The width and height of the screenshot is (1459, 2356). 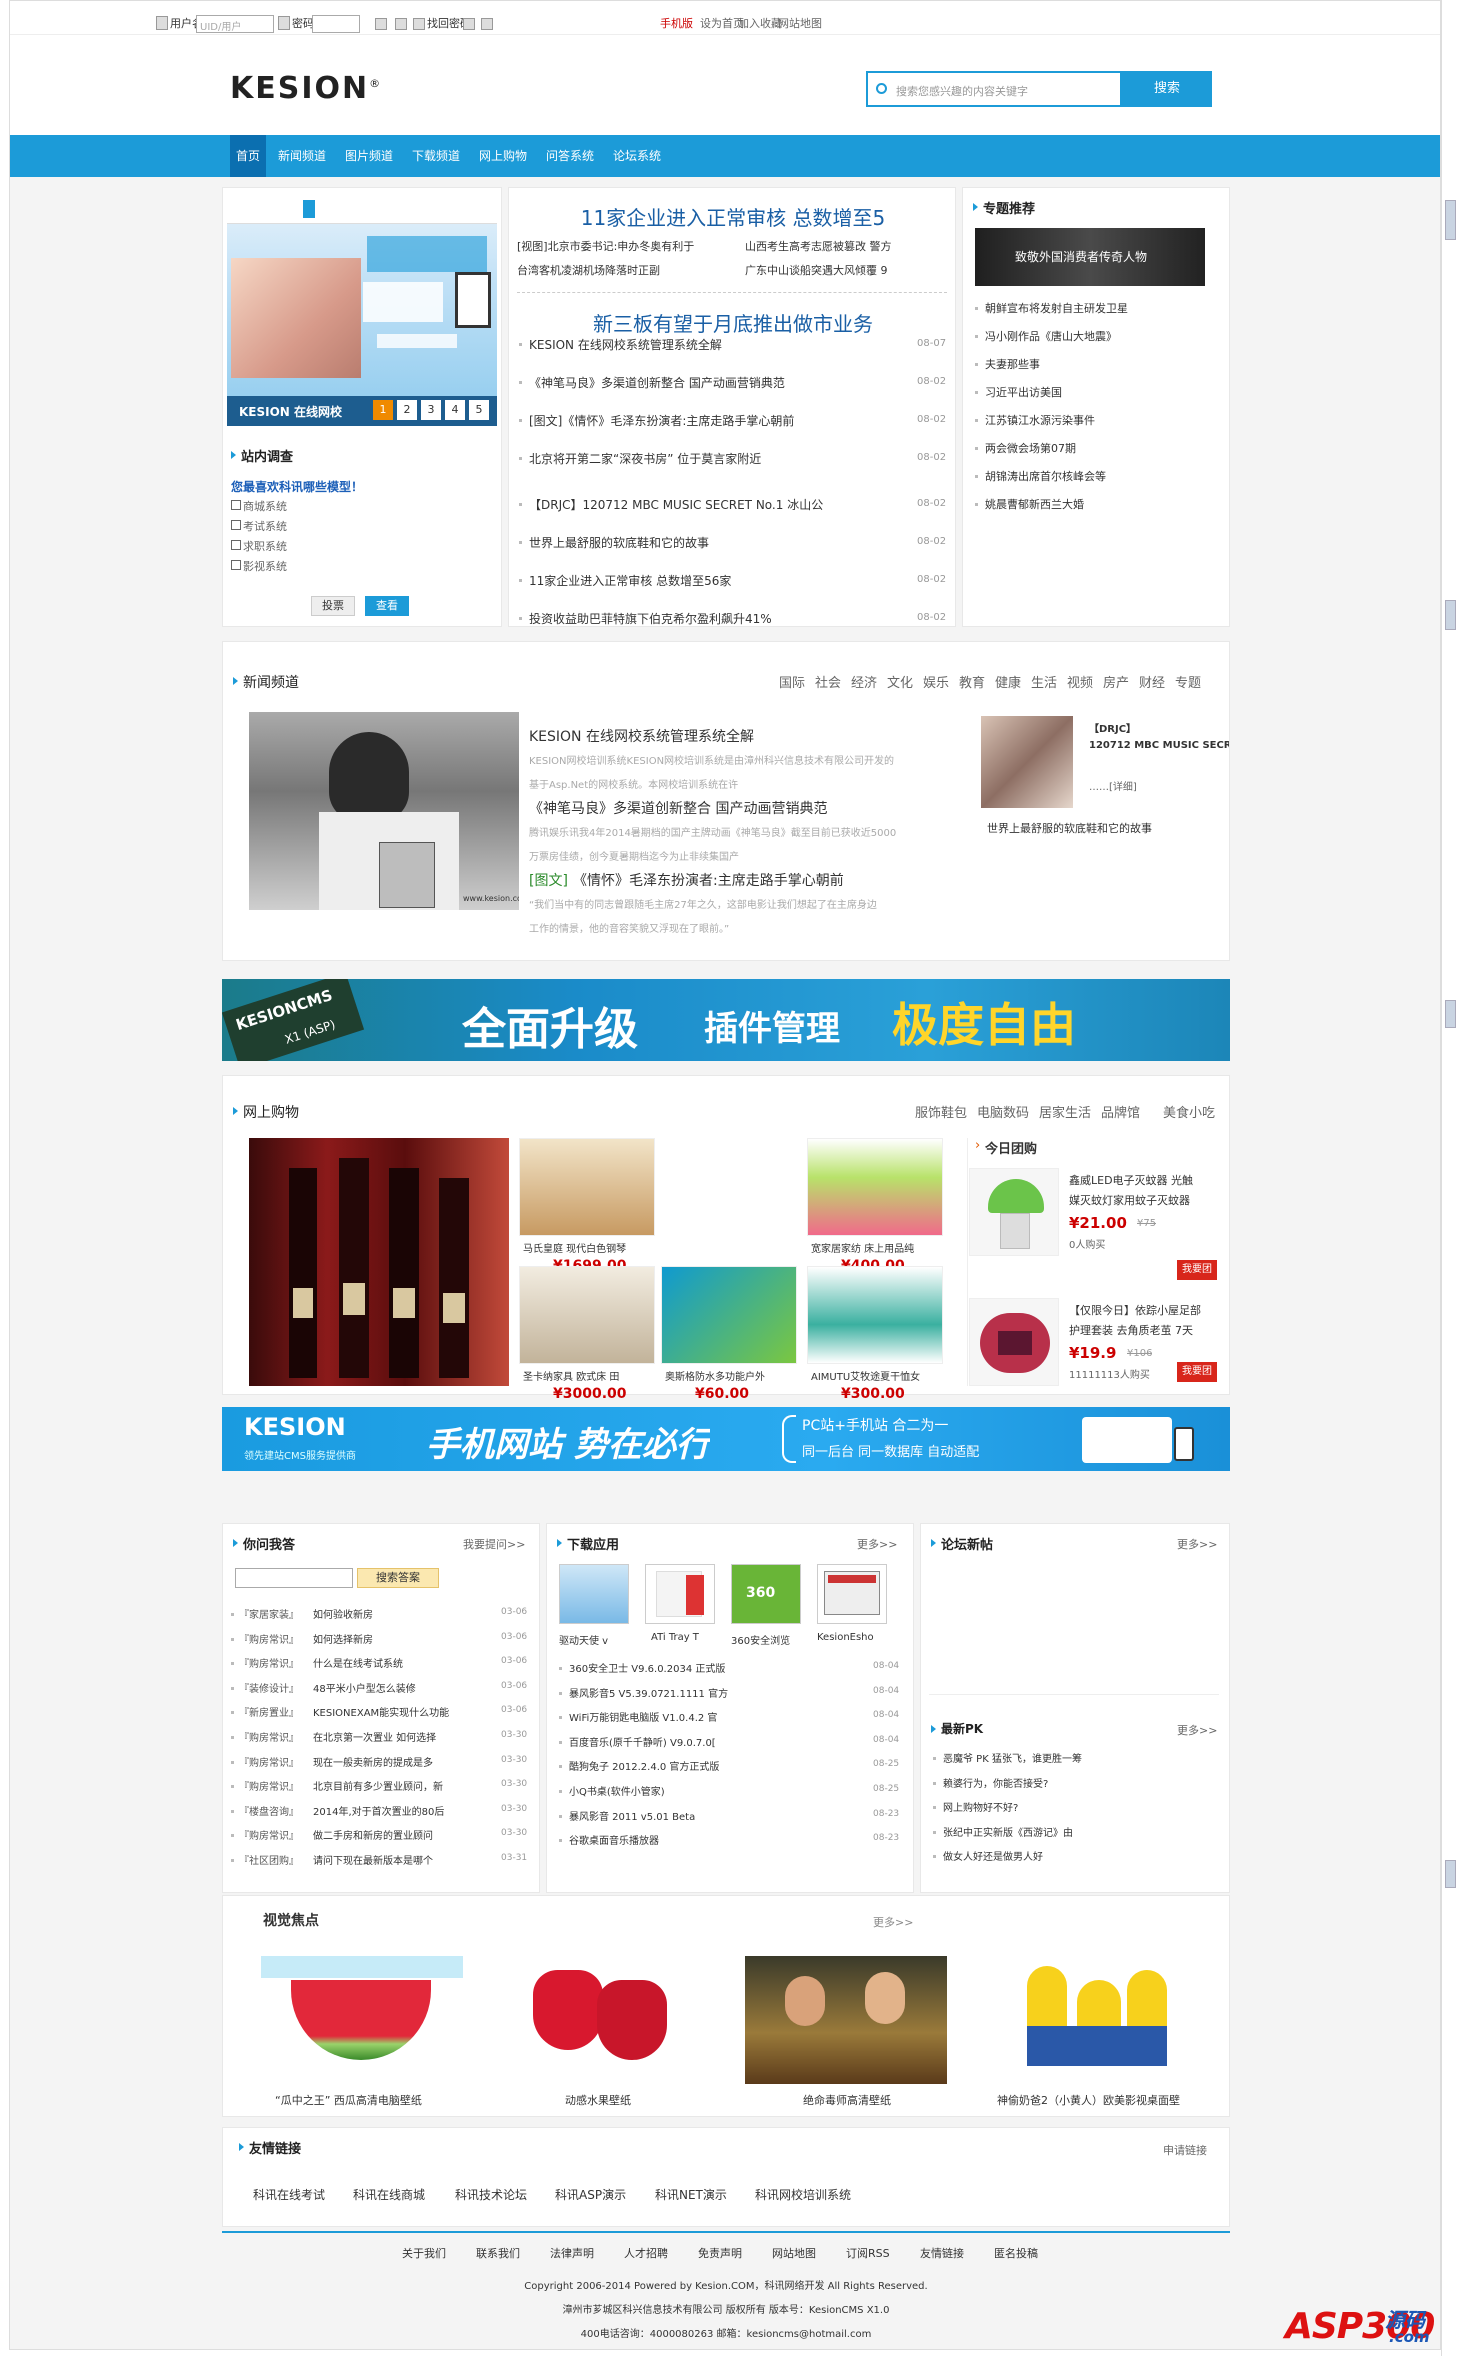 I want to click on group-item-2-name-2: 护理套装 去角质老茧 7天, so click(x=1131, y=1330).